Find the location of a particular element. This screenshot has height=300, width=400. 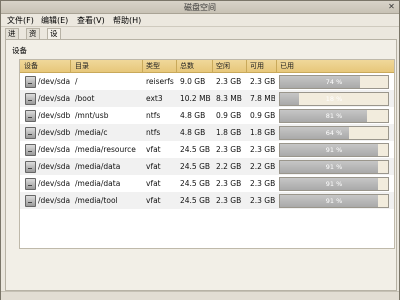

col-type: 类型 is located at coordinates (153, 66).